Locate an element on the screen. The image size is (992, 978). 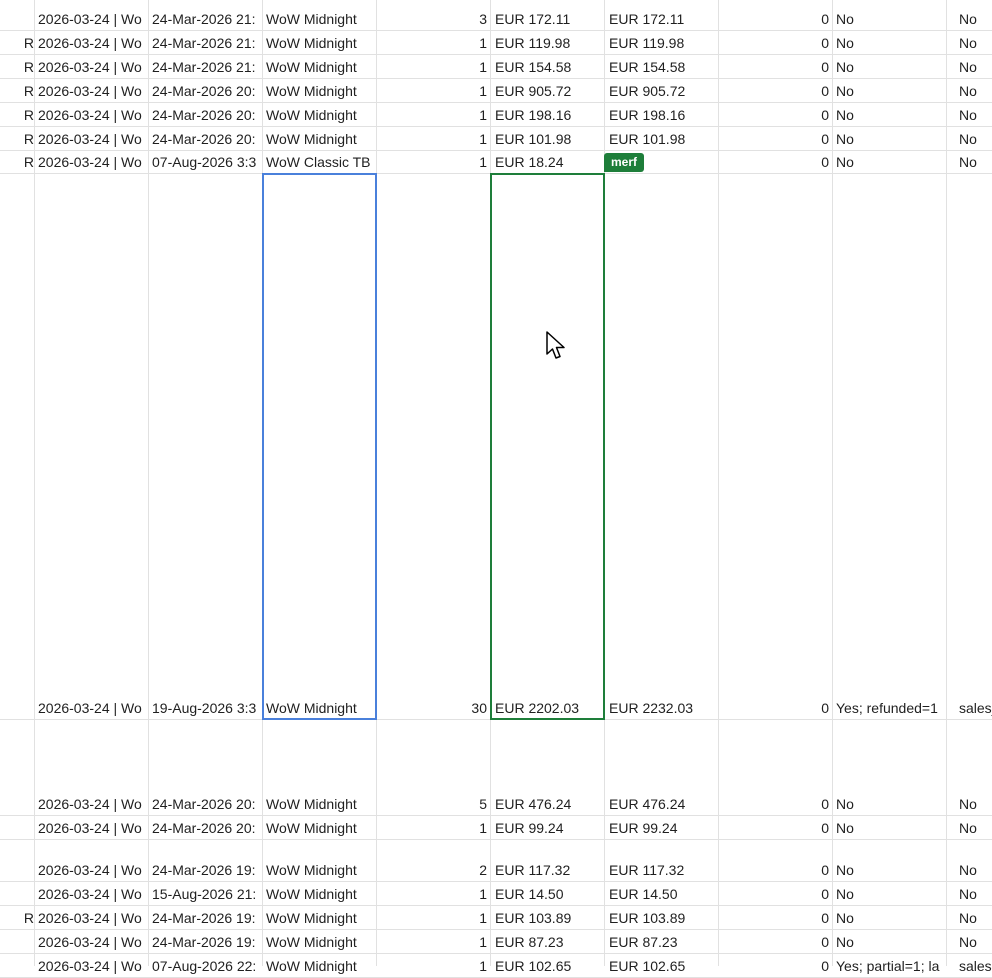
cell-price: EUR 102.65 is located at coordinates (547, 966).